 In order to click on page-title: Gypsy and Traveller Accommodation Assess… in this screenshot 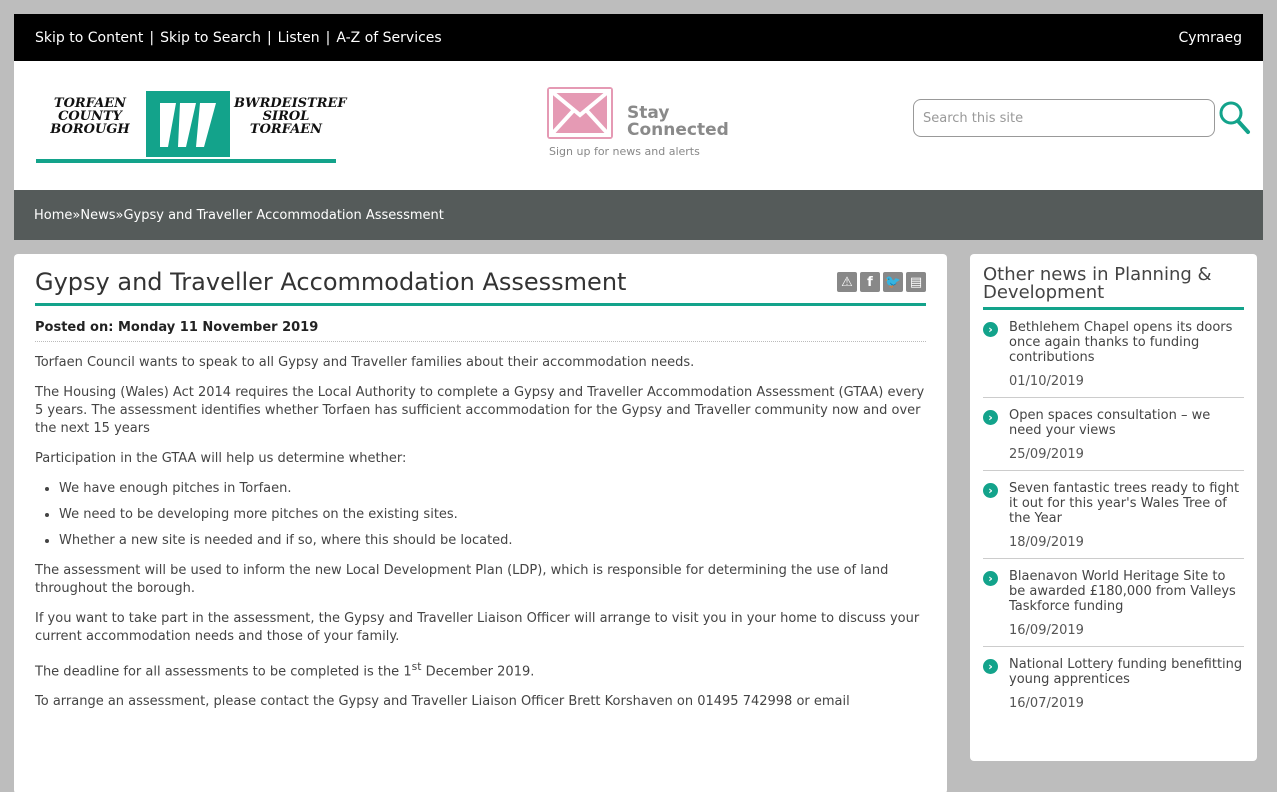, I will do `click(480, 287)`.